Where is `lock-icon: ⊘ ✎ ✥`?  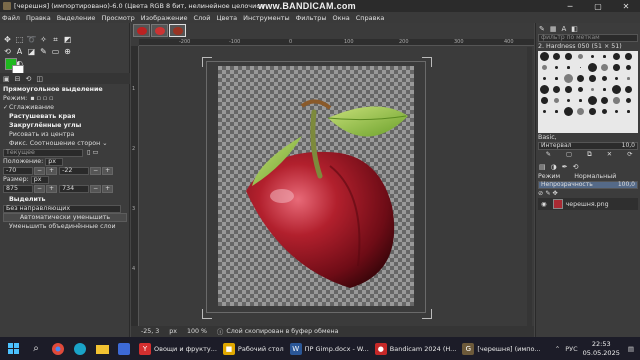
lock-icon: ⊘ ✎ ✥ is located at coordinates (548, 193).